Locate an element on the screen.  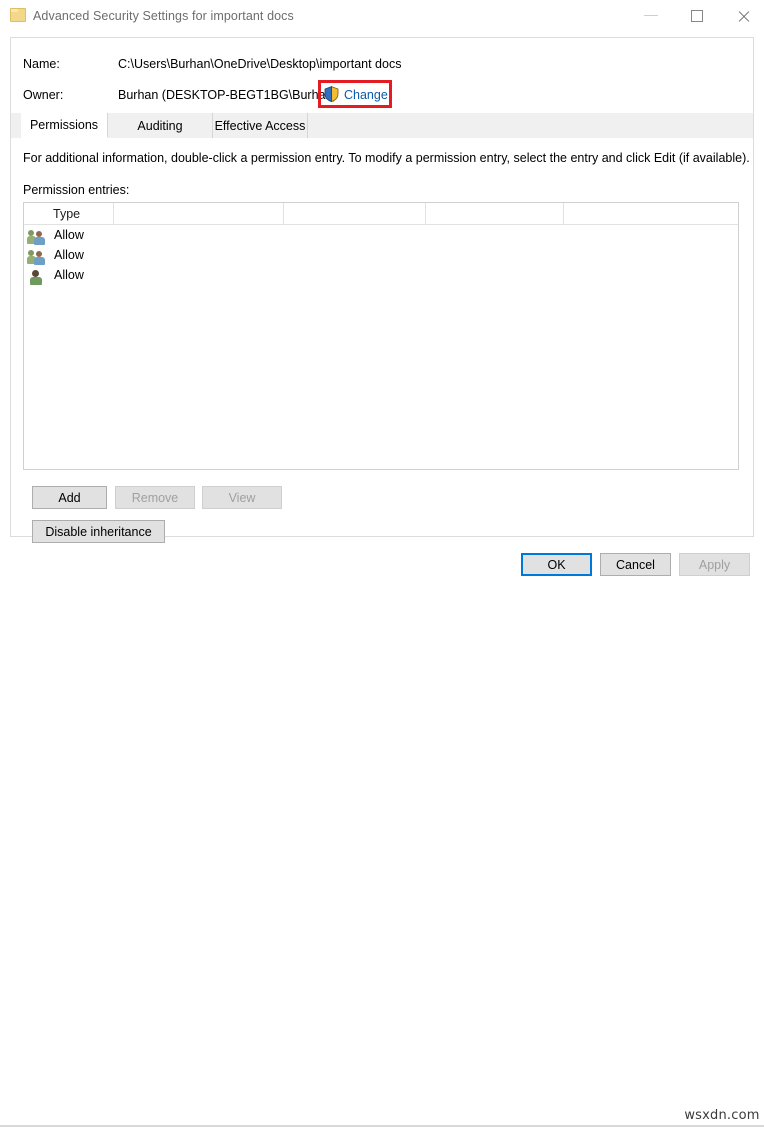
minimize-icon is located at coordinates (651, 15).